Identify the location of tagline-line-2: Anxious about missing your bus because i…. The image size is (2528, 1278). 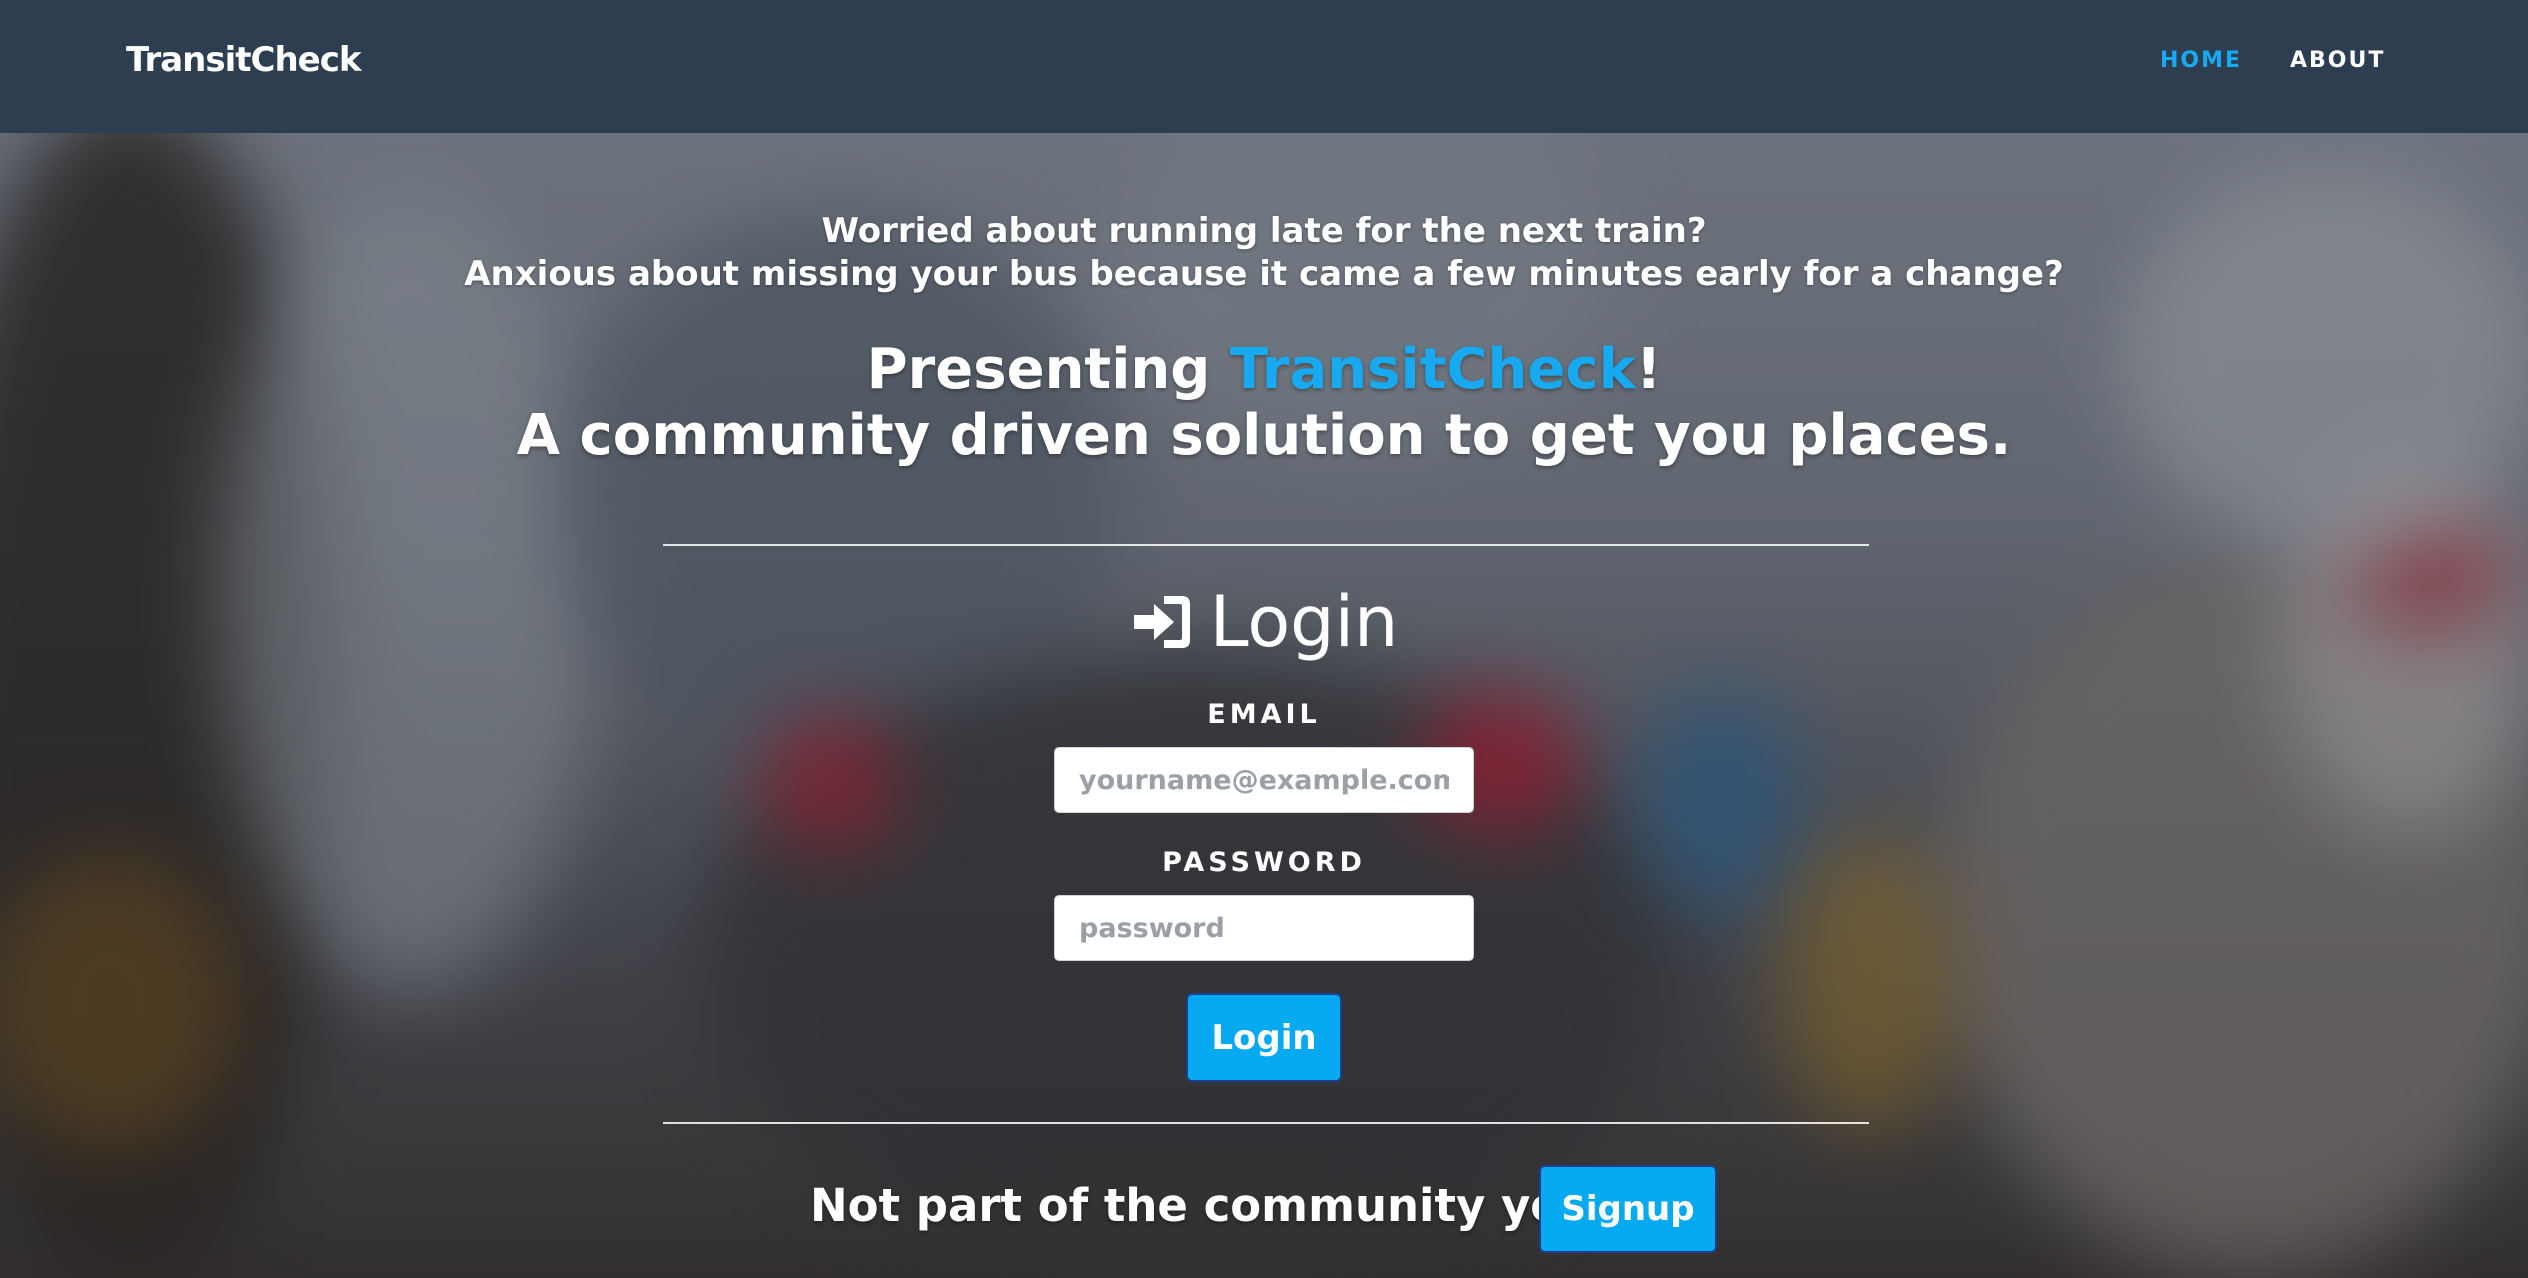
(1264, 274).